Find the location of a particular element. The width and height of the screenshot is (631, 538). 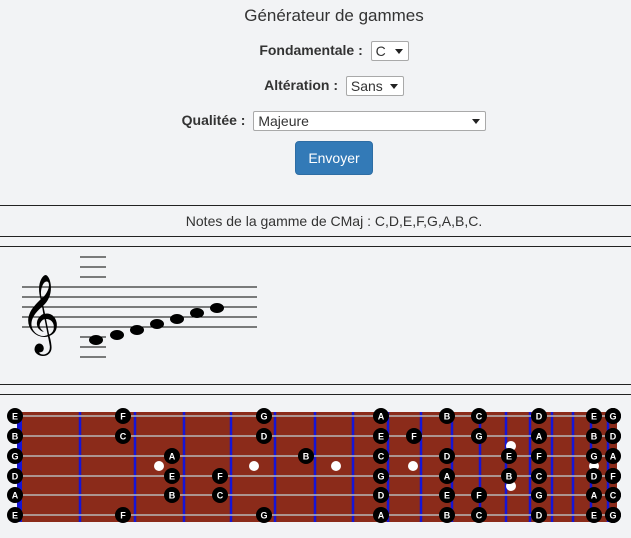

note-f is located at coordinates (157, 324).